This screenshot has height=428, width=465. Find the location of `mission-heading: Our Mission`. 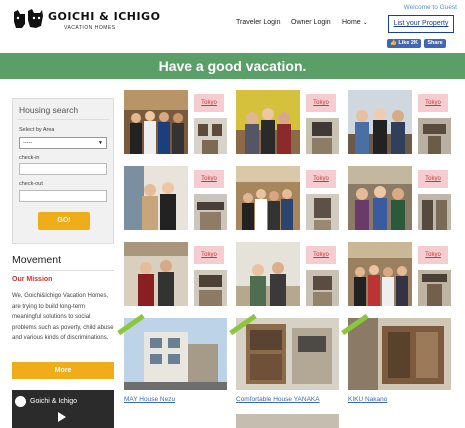

mission-heading: Our Mission is located at coordinates (32, 279).